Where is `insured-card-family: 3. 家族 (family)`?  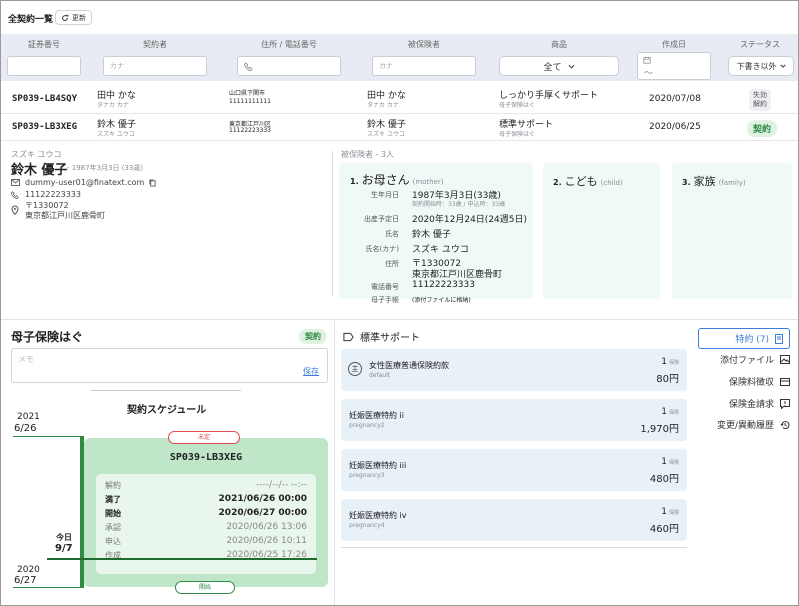
insured-card-family: 3. 家族 (family) is located at coordinates (732, 231).